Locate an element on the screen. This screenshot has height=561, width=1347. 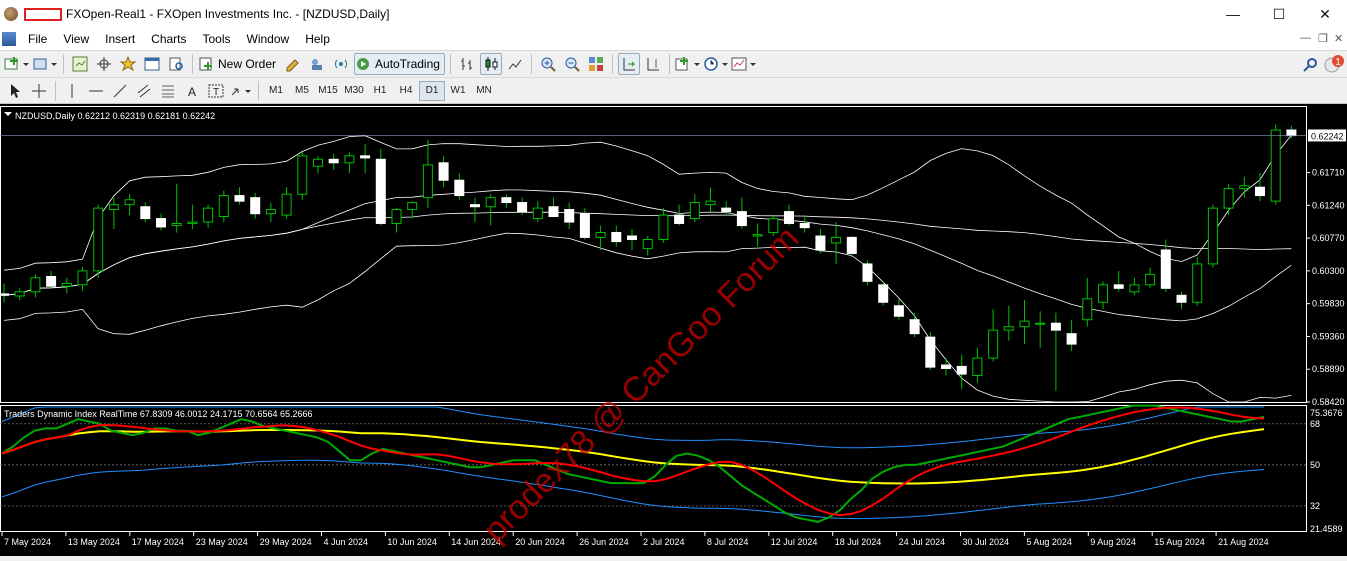
timeframe-h4: H4 is located at coordinates (406, 91).